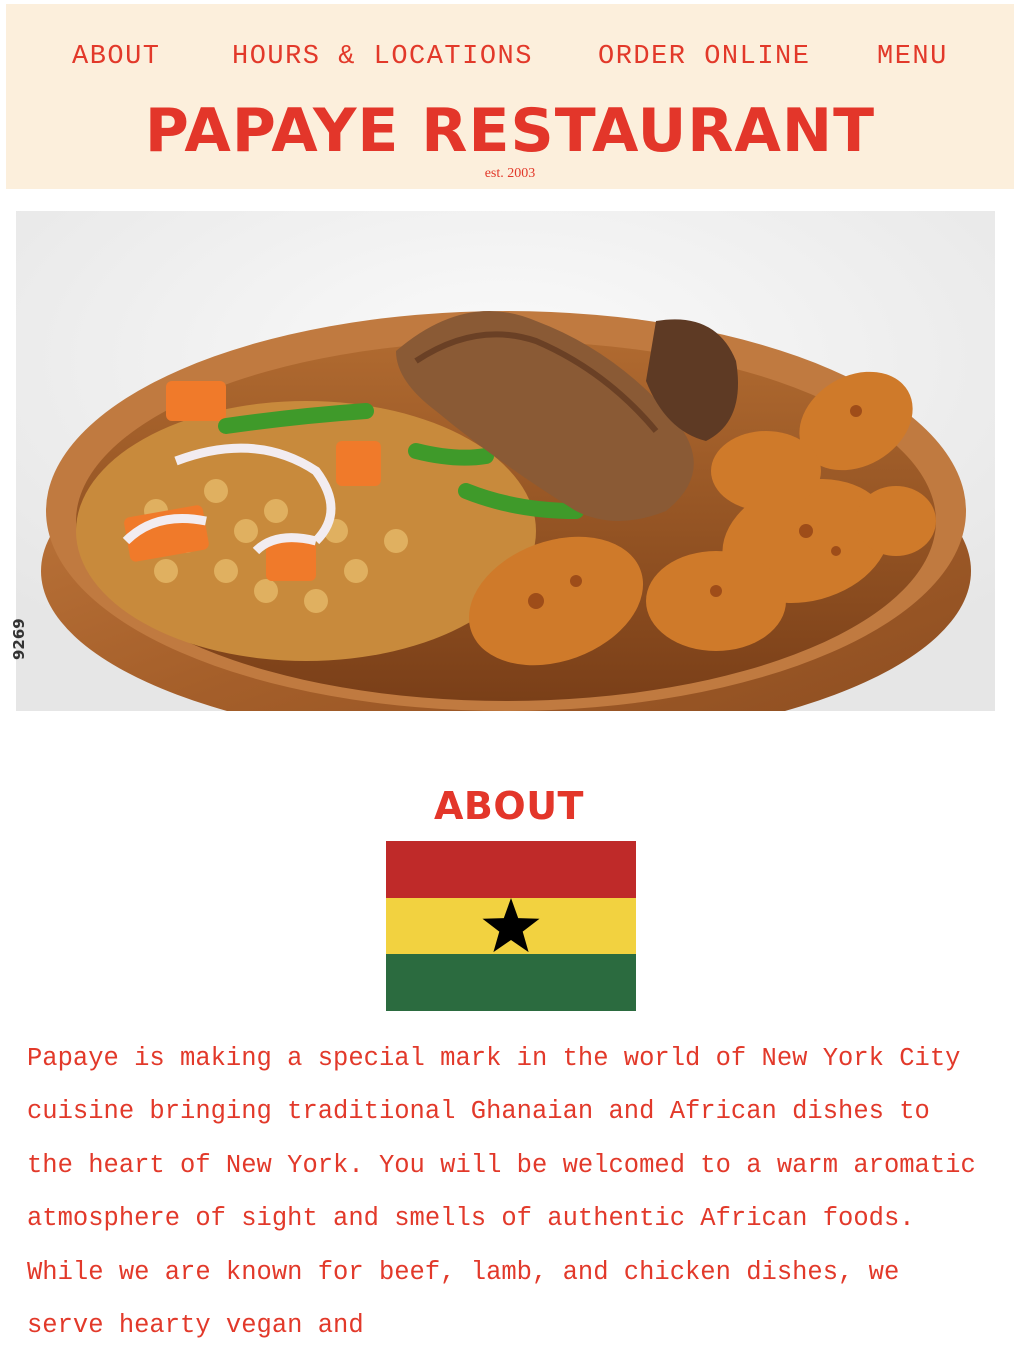 Image resolution: width=1018 pixels, height=1352 pixels. Describe the element at coordinates (19, 639) in the screenshot. I see `stock-image-id: 9269` at that location.